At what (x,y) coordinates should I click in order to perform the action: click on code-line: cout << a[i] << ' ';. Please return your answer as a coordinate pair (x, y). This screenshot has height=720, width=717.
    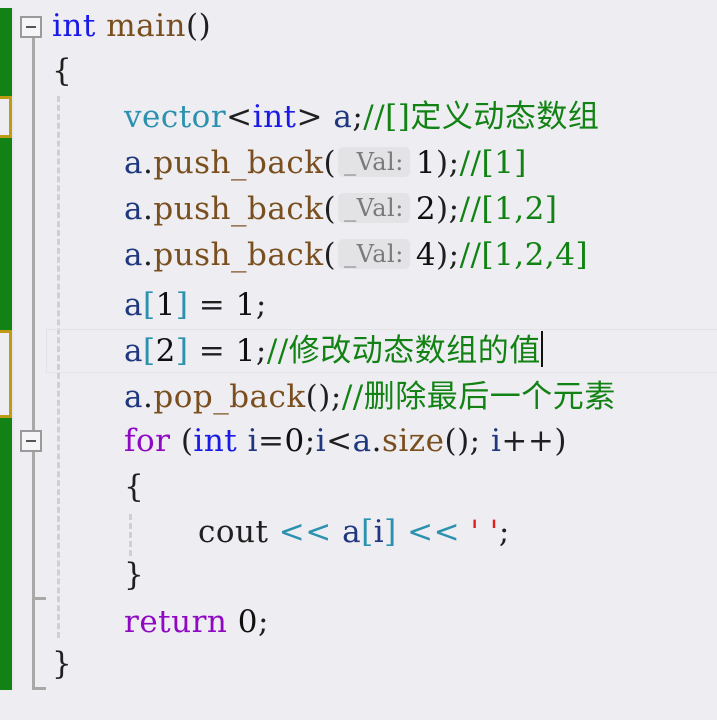
    Looking at the image, I should click on (354, 532).